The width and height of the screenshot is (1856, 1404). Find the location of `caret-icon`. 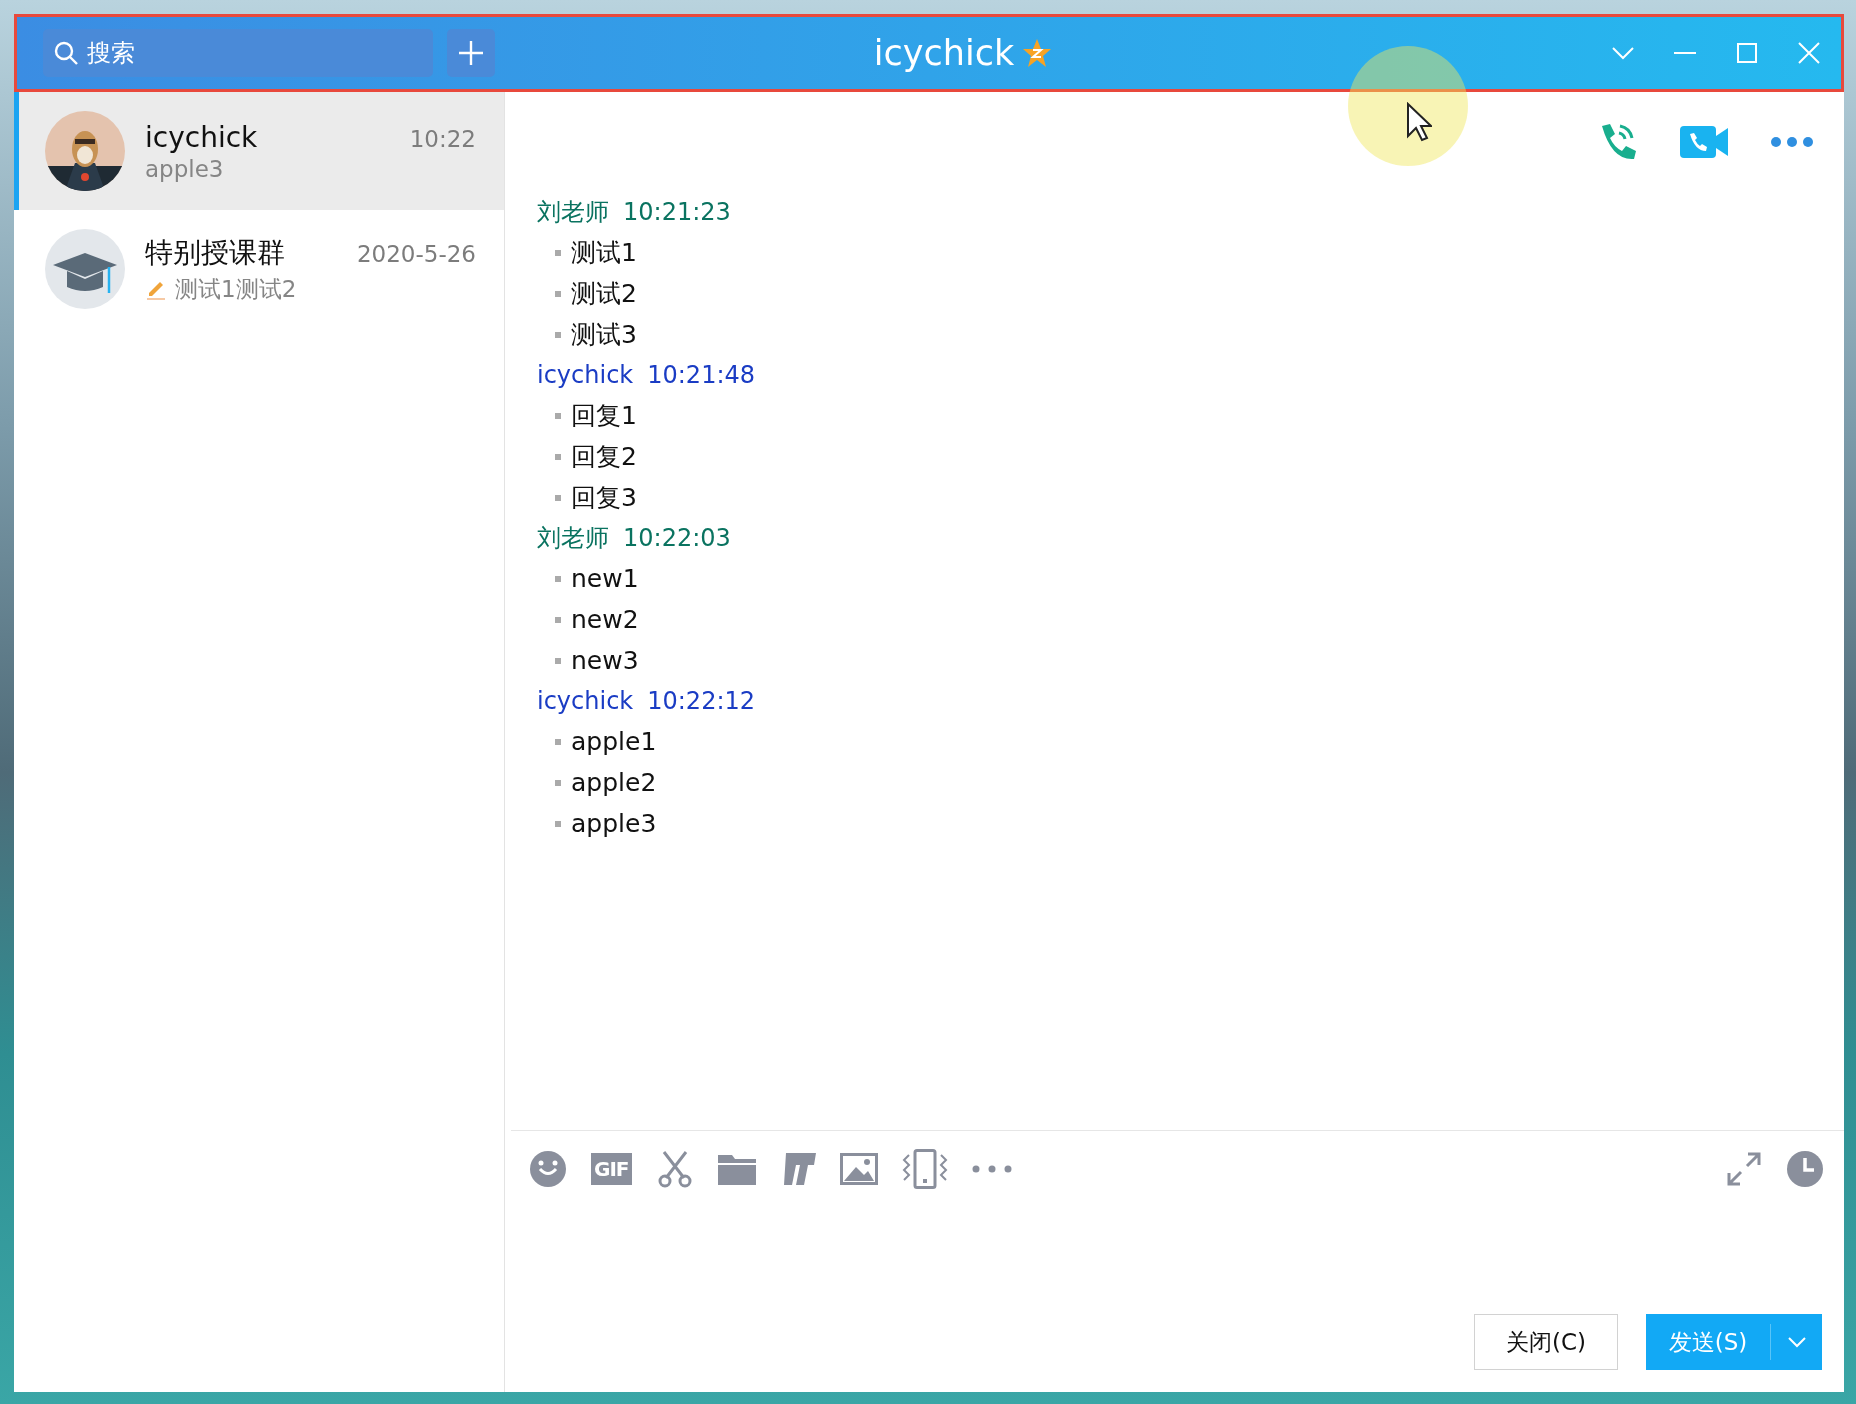

caret-icon is located at coordinates (1796, 1342).